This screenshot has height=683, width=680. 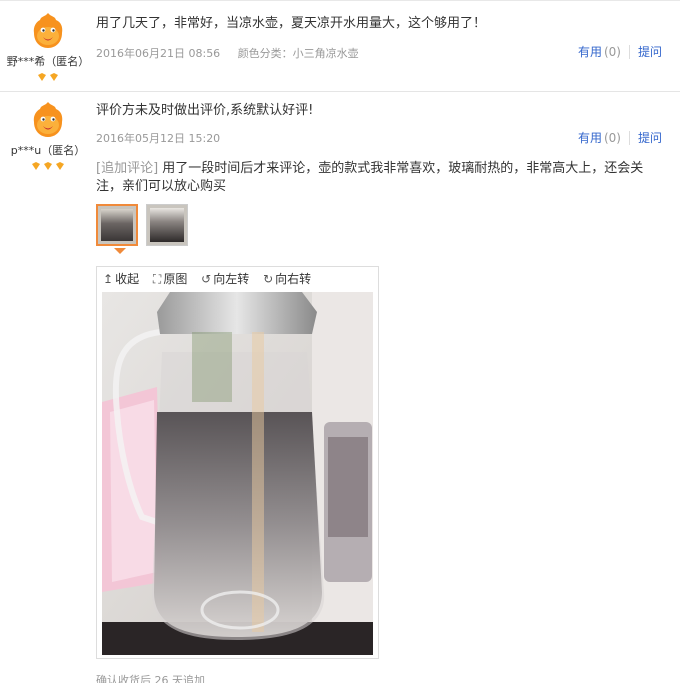 I want to click on viewer-toolbar: ↥ 收起 ⛶ 原图 ↺ 向左转 ↻ 向右转, so click(x=237, y=279).